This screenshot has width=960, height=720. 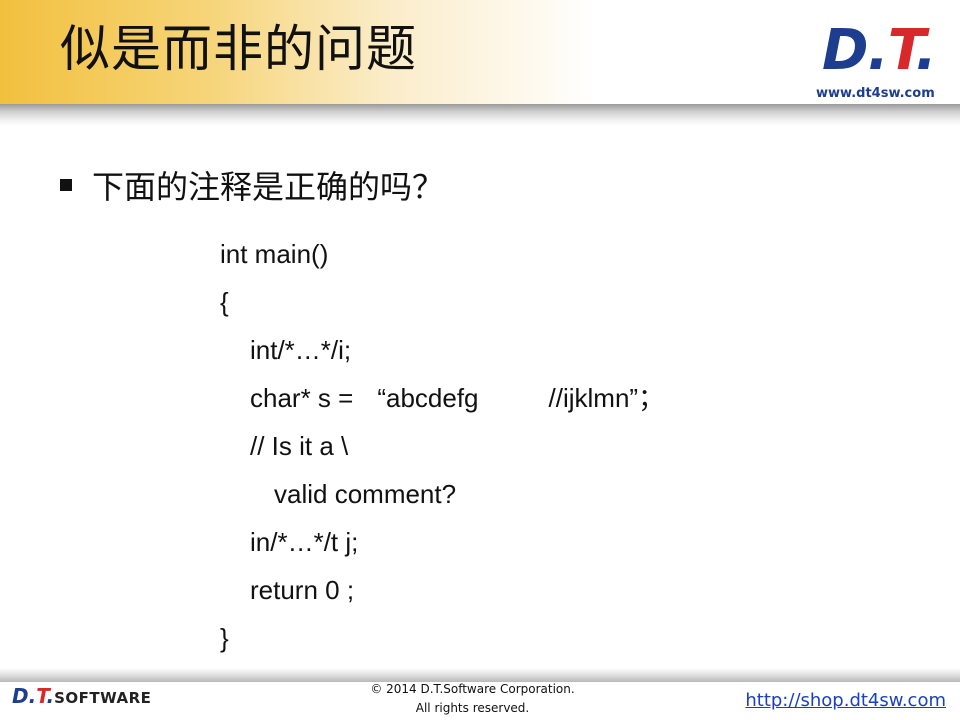 I want to click on dt-logo: D.T. www.dt4sw.com, so click(x=881, y=61).